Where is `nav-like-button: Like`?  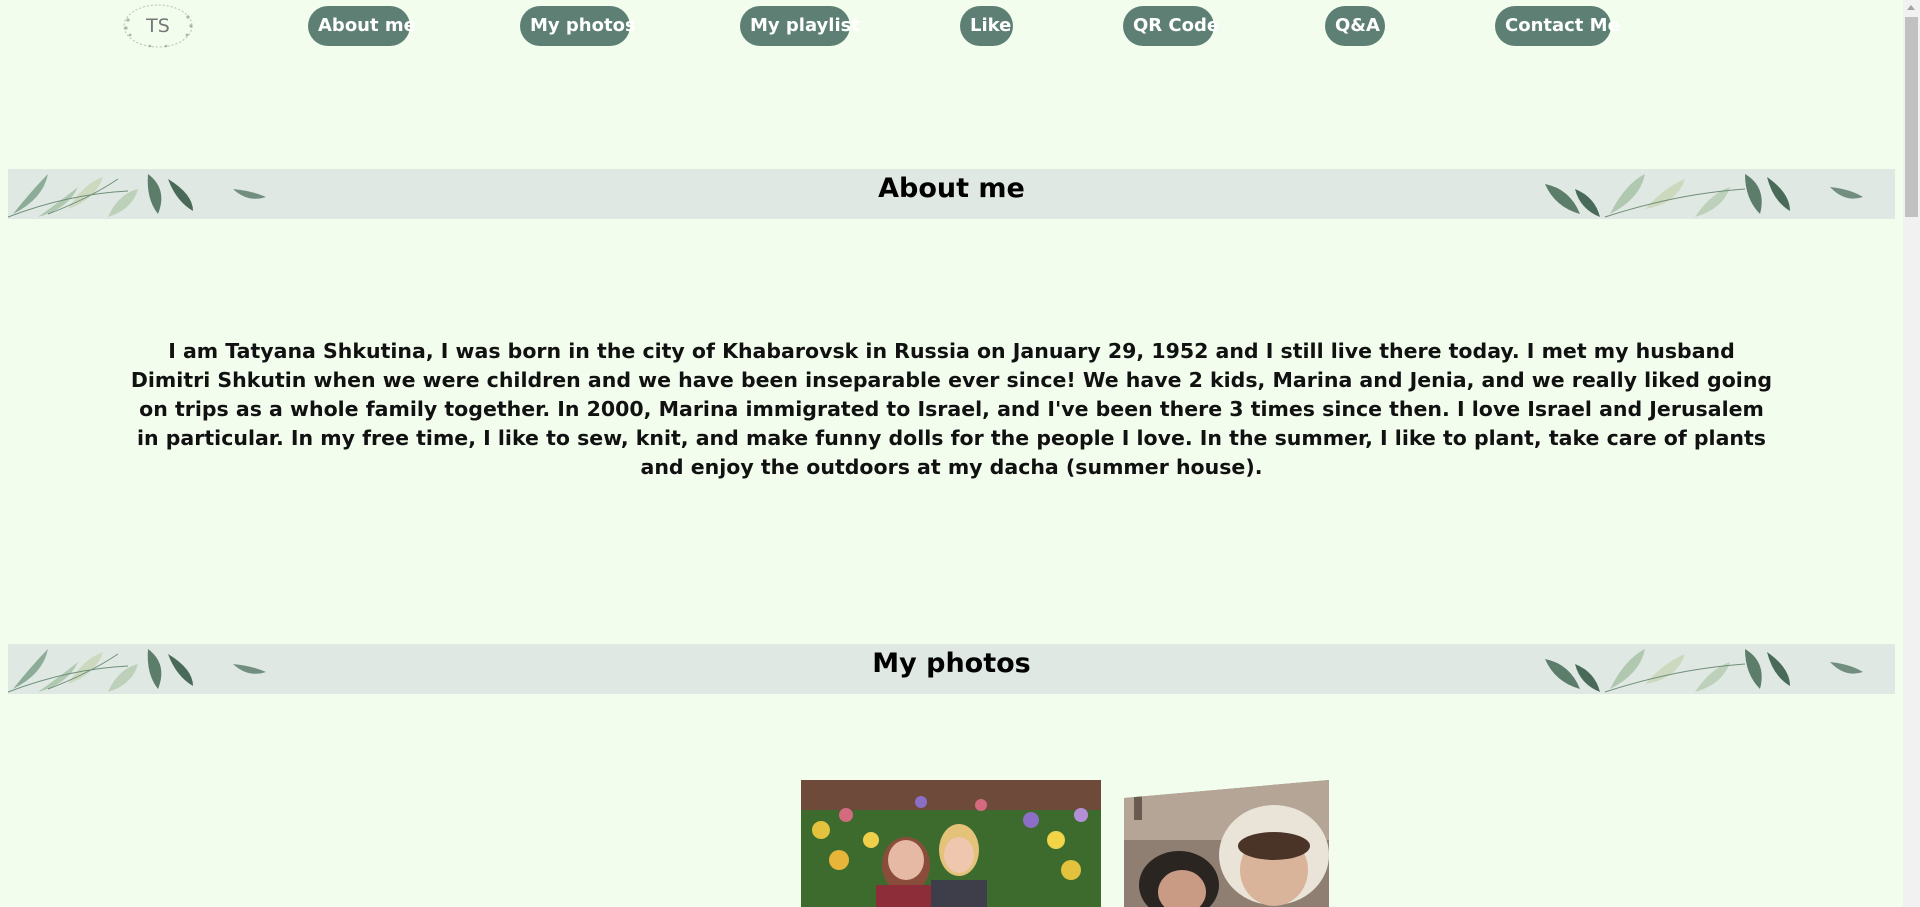
nav-like-button: Like is located at coordinates (986, 26).